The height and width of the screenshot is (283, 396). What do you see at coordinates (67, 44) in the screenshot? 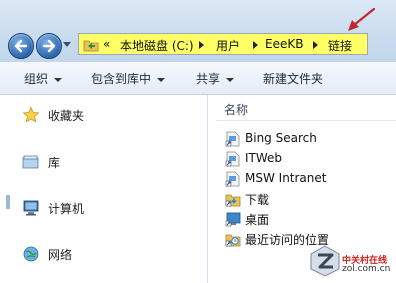
I see `recent-pages-dropdown` at bounding box center [67, 44].